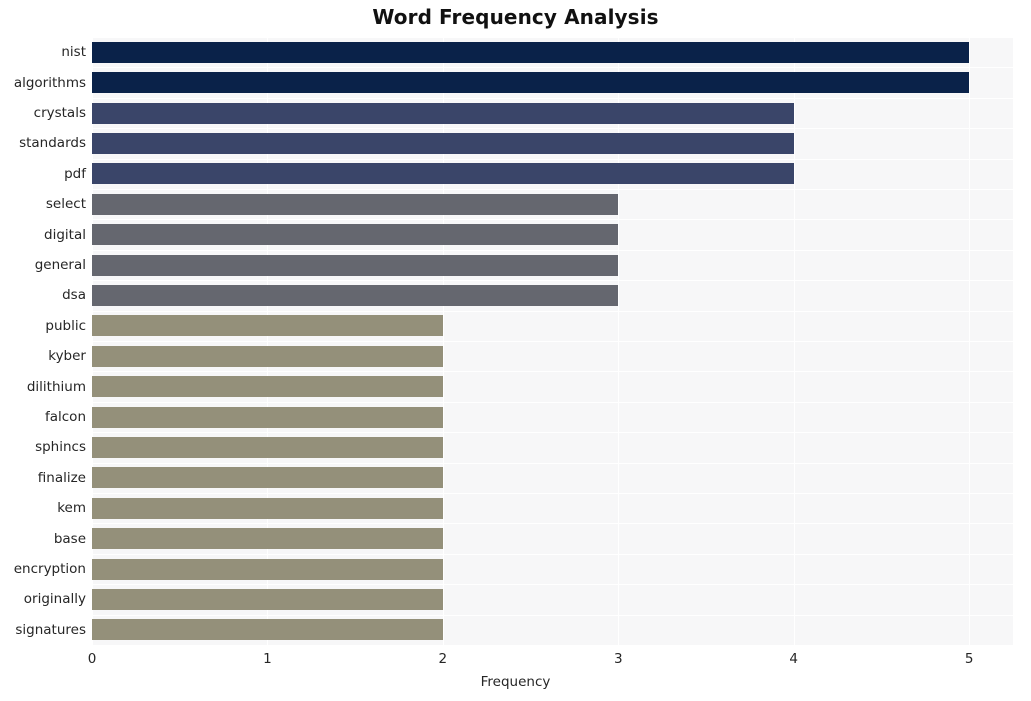 The image size is (1031, 701). What do you see at coordinates (61, 477) in the screenshot?
I see `y-tick-label-finalize: finalize` at bounding box center [61, 477].